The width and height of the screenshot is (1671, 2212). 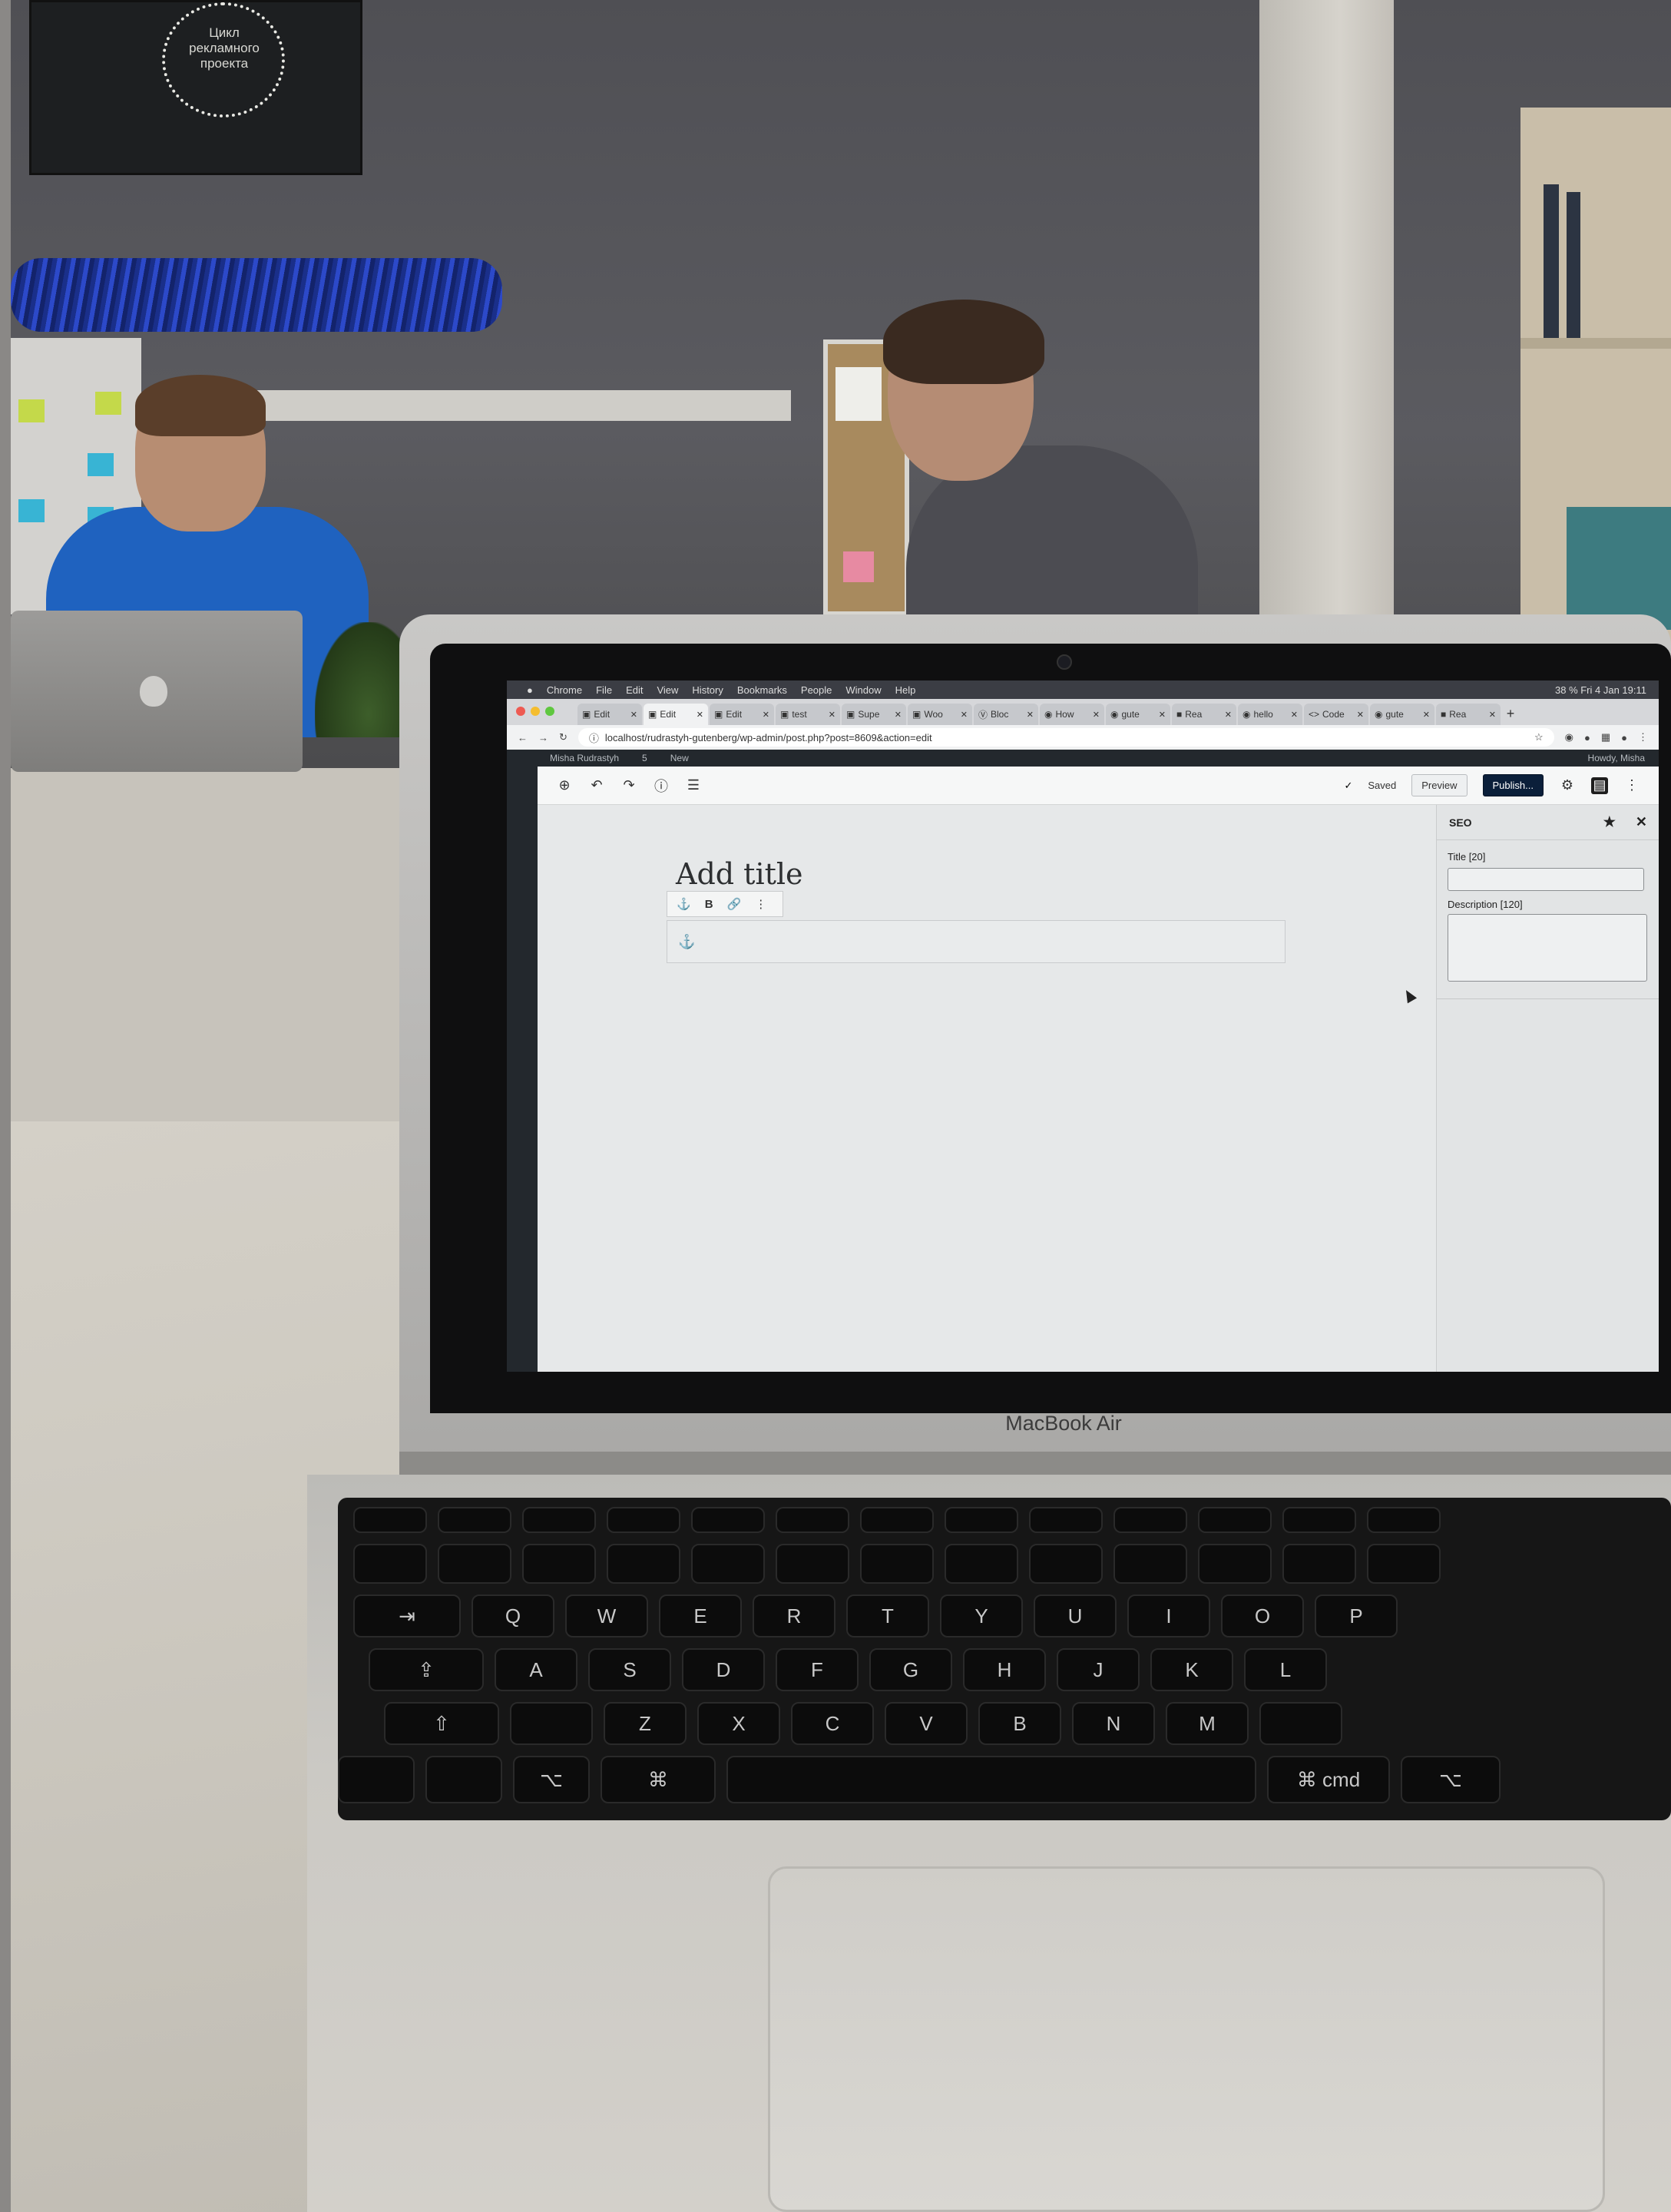 What do you see at coordinates (1336, 714) in the screenshot?
I see `browser-tab: <> Code ✕` at bounding box center [1336, 714].